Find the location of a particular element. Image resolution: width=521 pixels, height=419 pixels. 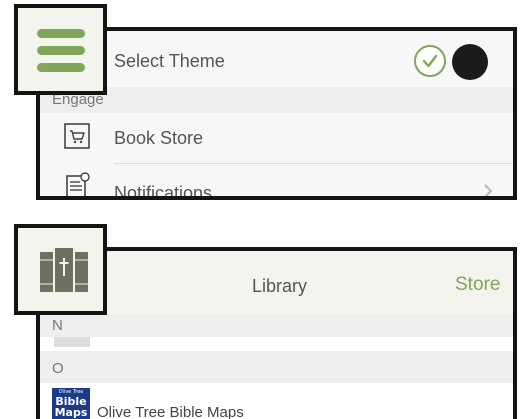

hamburger-menu-icon is located at coordinates (61, 51).